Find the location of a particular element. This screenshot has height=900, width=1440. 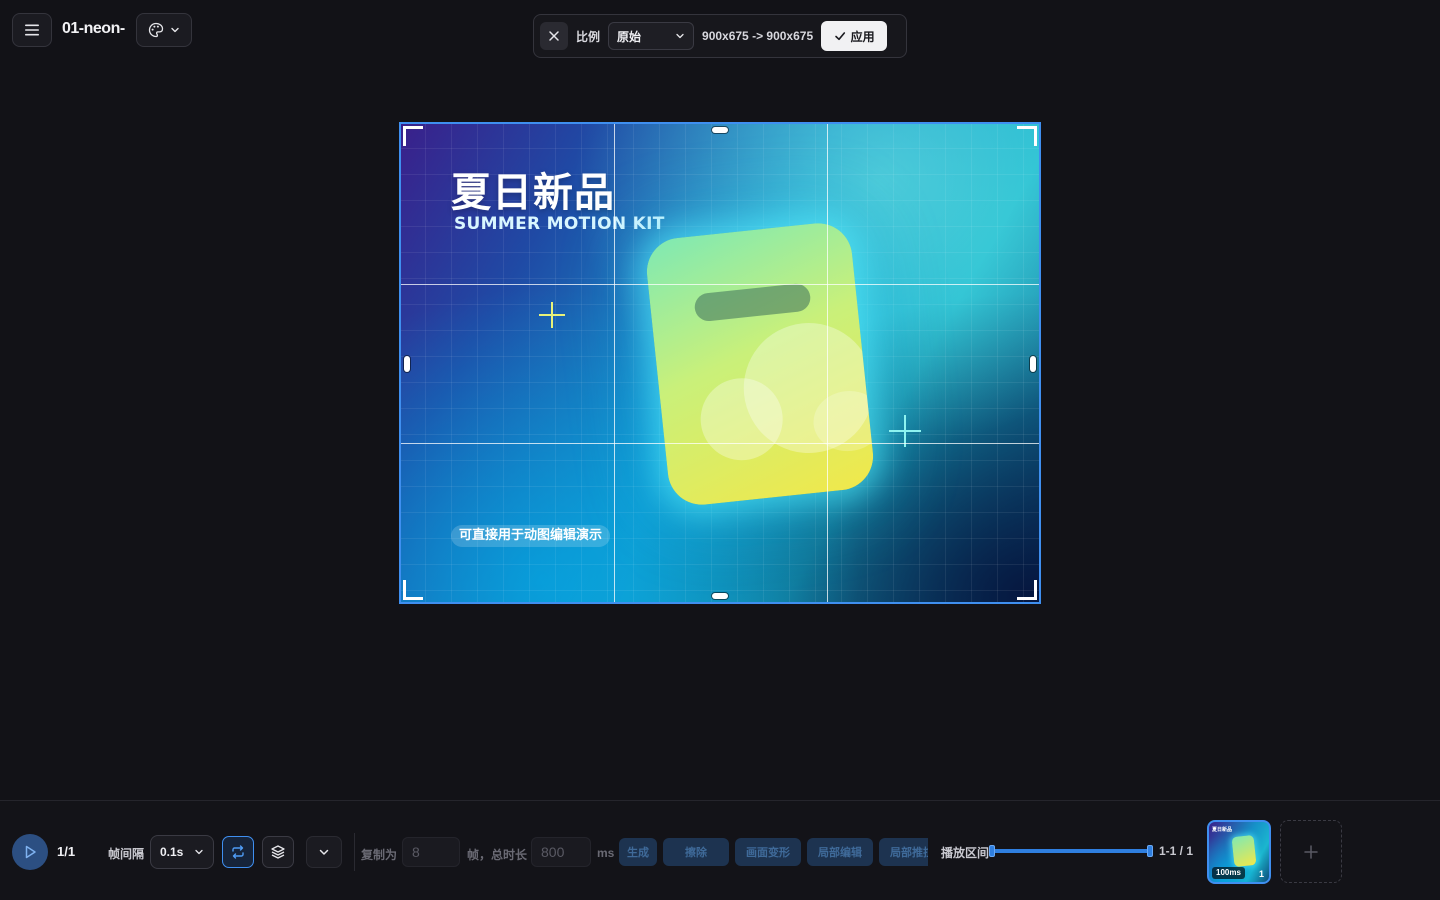

play-icon is located at coordinates (30, 852).